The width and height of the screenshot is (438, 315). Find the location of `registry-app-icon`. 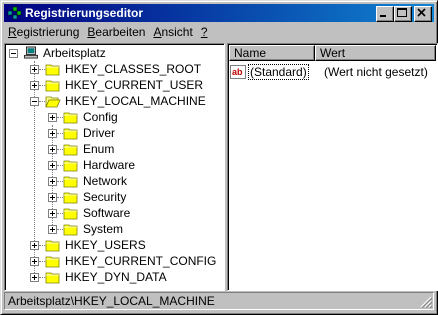

registry-app-icon is located at coordinates (14, 13).